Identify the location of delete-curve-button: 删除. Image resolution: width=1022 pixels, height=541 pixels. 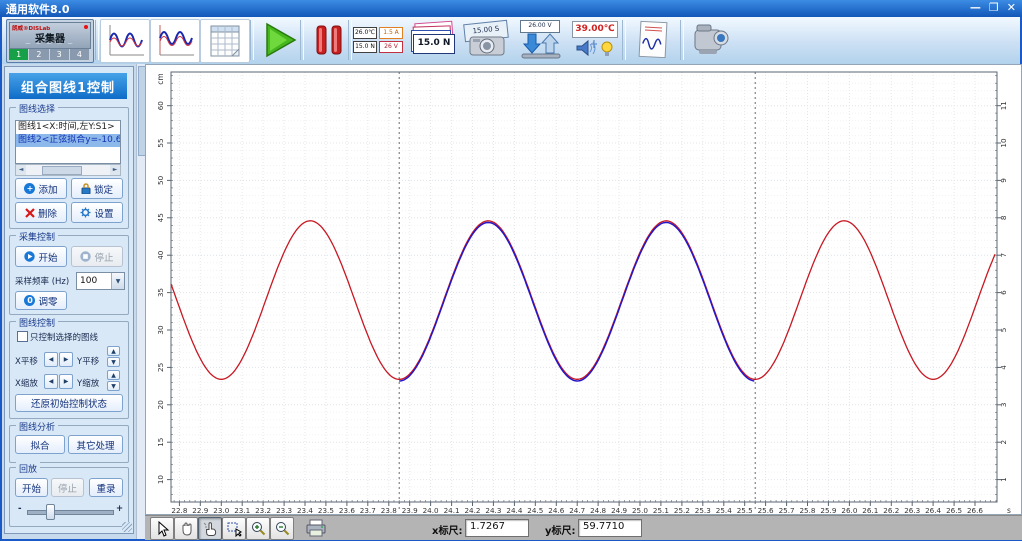
(41, 212).